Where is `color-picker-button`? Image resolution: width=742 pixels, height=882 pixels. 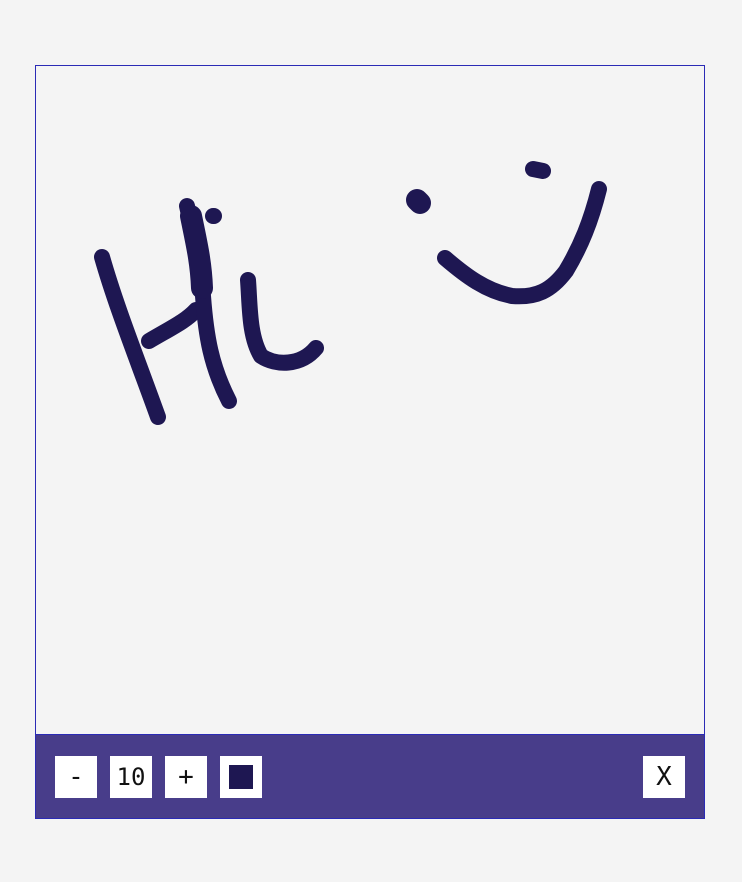
color-picker-button is located at coordinates (241, 777).